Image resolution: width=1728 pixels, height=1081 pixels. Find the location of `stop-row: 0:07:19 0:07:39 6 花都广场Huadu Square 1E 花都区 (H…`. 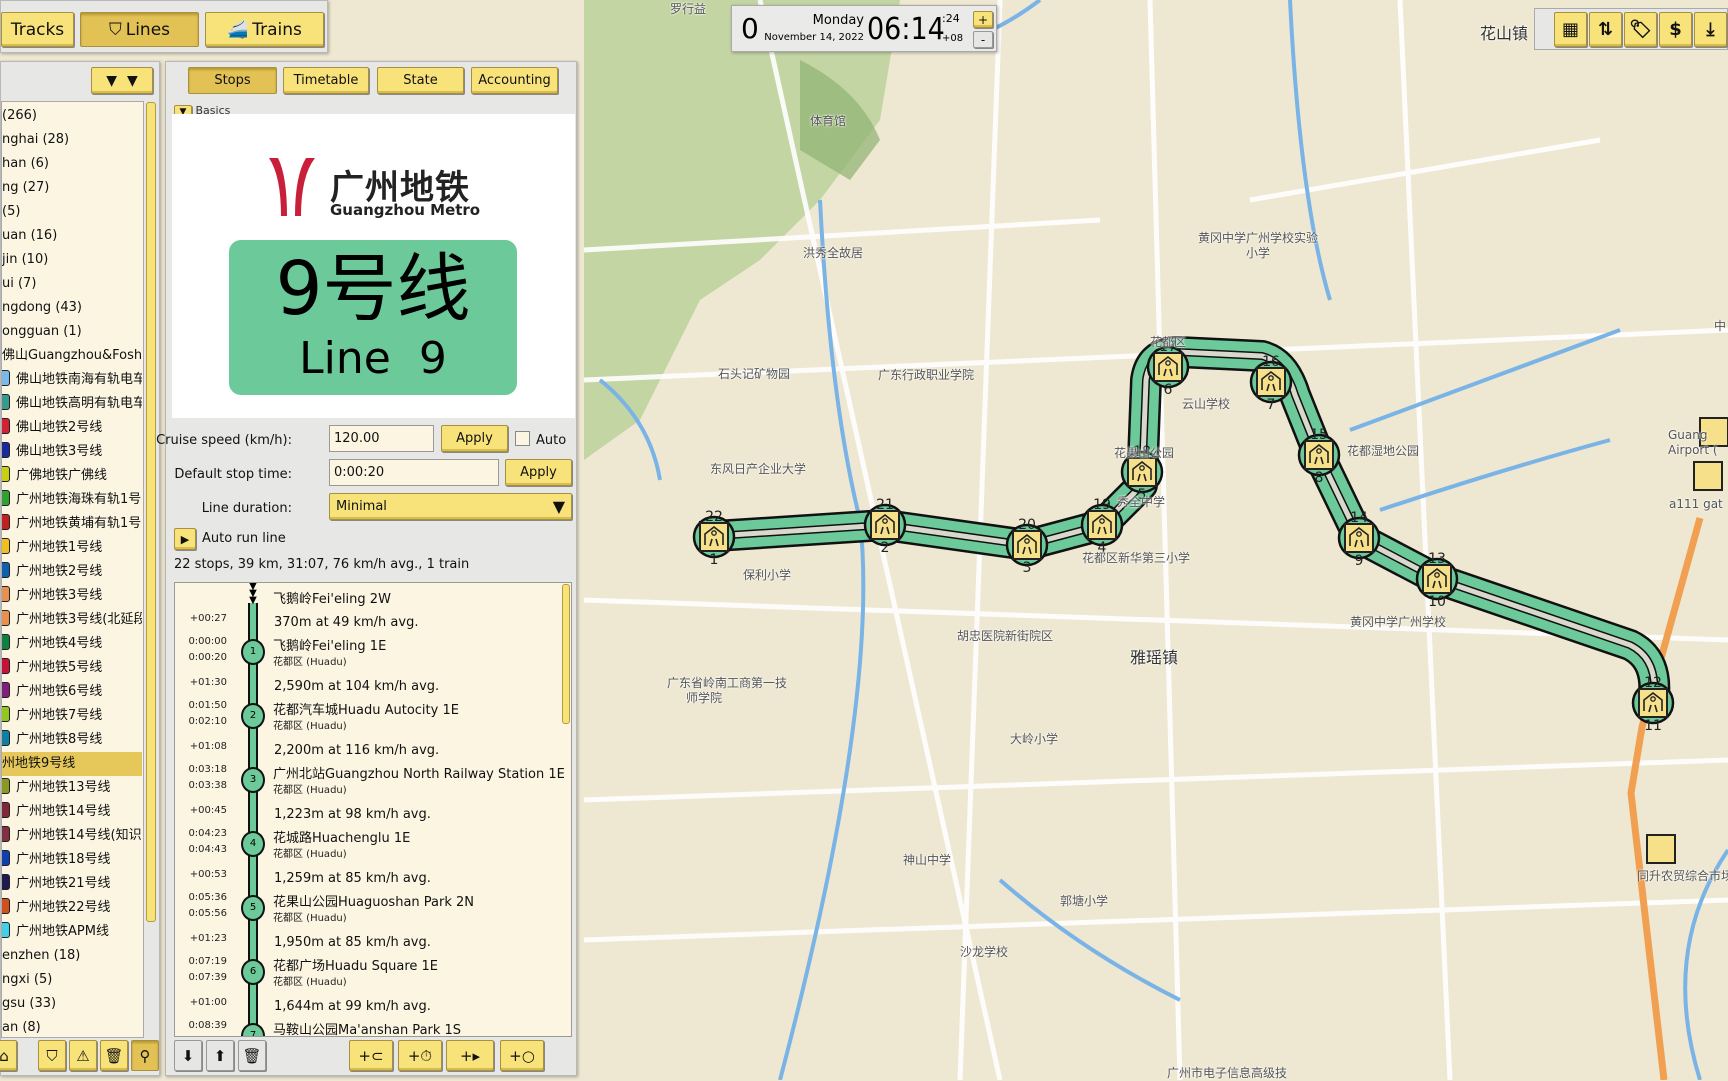

stop-row: 0:07:19 0:07:39 6 花都广场Huadu Square 1E 花都区 (H… is located at coordinates (370, 975).